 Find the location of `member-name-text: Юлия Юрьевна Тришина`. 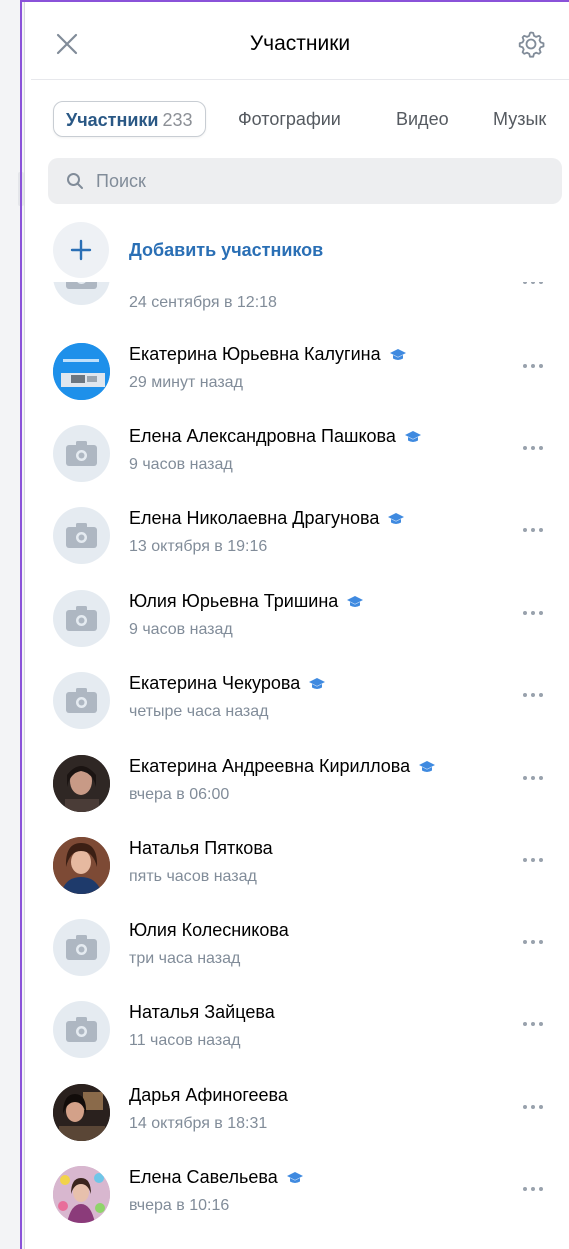

member-name-text: Юлия Юрьевна Тришина is located at coordinates (234, 601).